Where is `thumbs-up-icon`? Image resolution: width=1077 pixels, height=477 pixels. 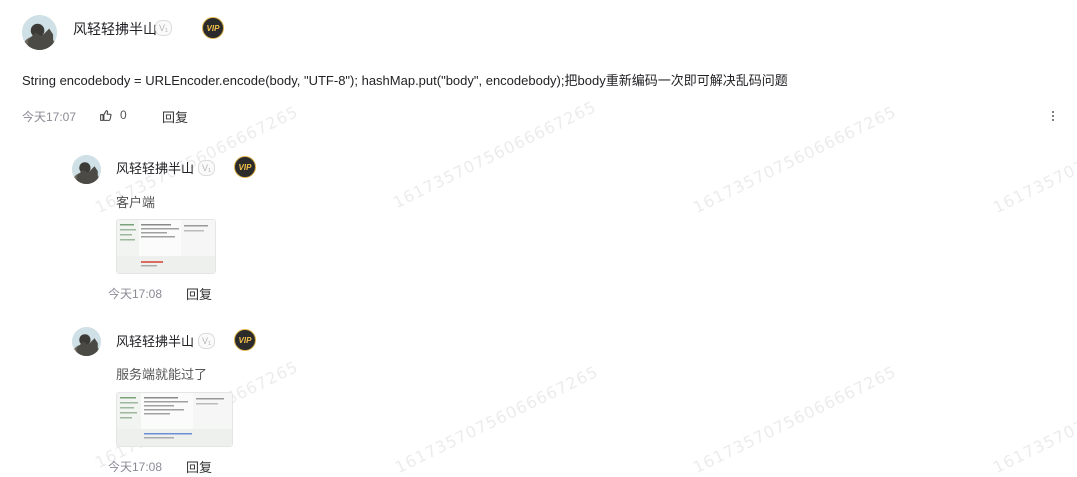 thumbs-up-icon is located at coordinates (106, 115).